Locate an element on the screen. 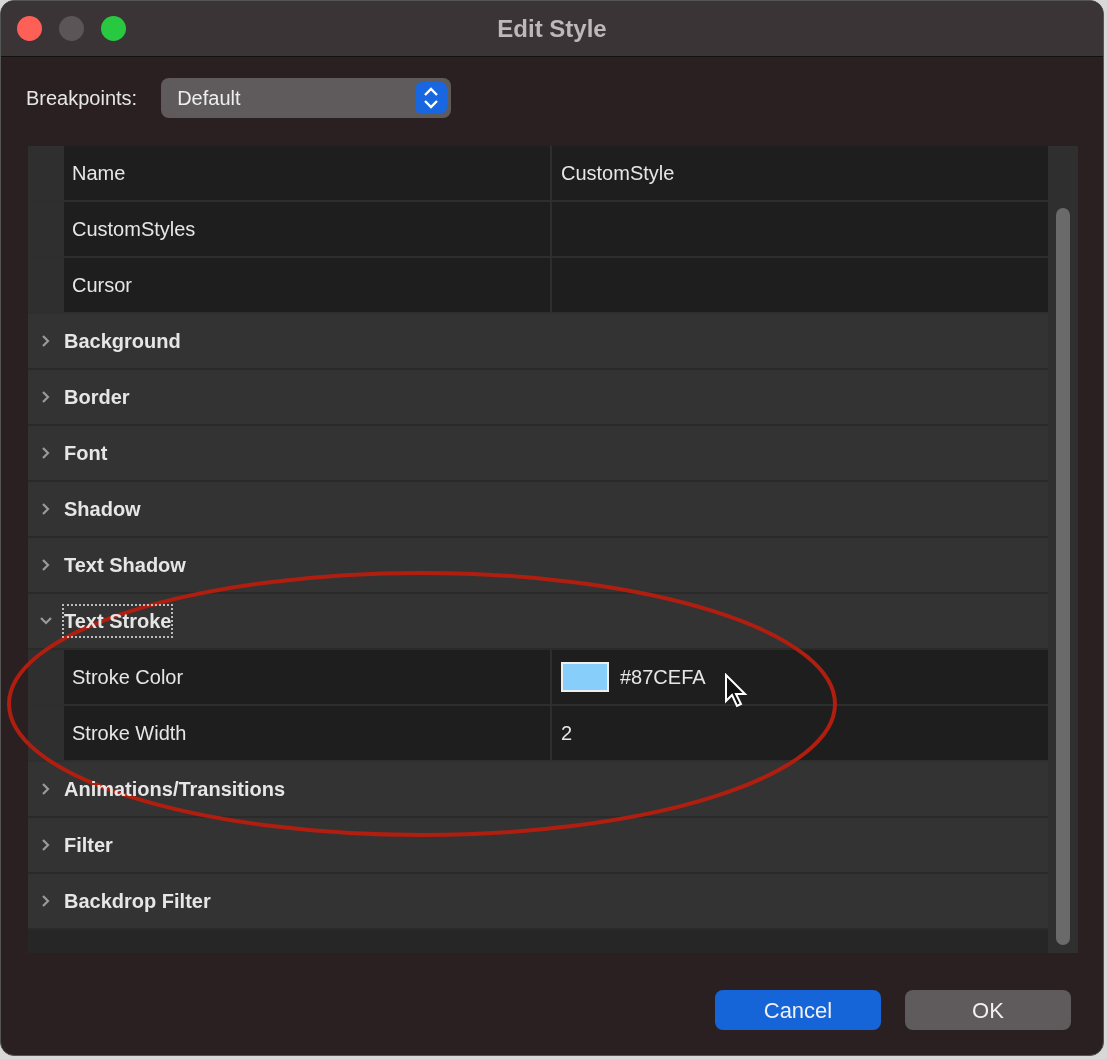 The height and width of the screenshot is (1059, 1107). close-button is located at coordinates (29, 28).